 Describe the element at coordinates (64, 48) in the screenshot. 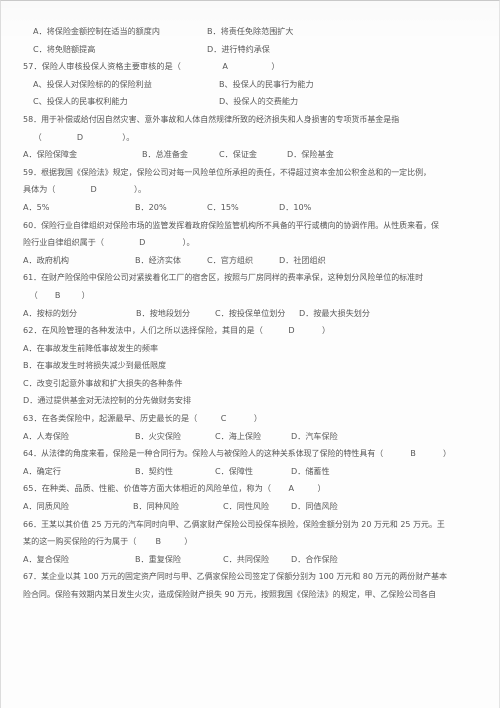

I see `option-c: C．将免赔额提高` at that location.